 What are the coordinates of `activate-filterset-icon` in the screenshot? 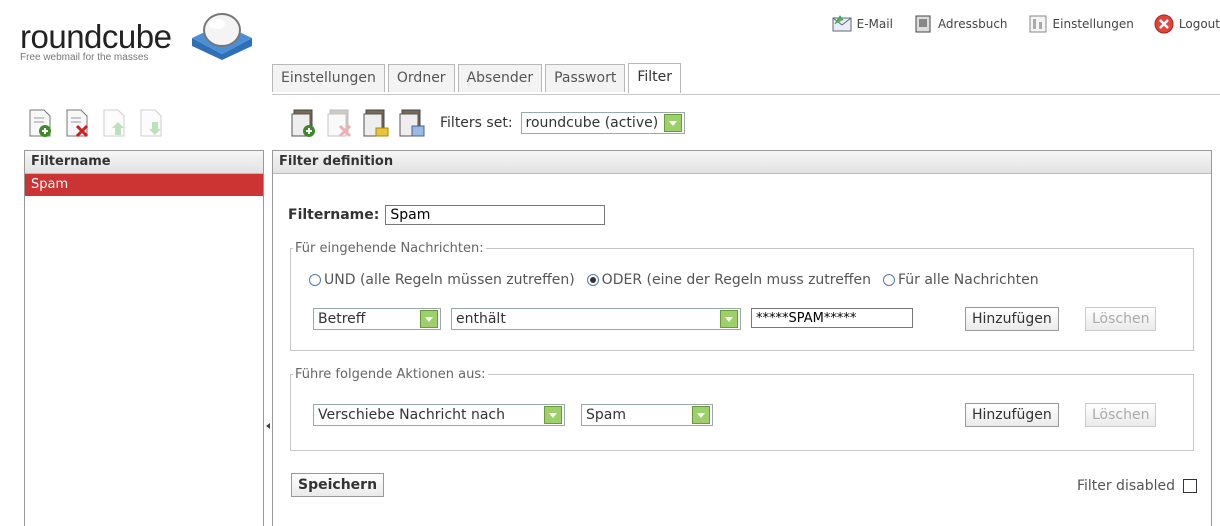 It's located at (376, 123).